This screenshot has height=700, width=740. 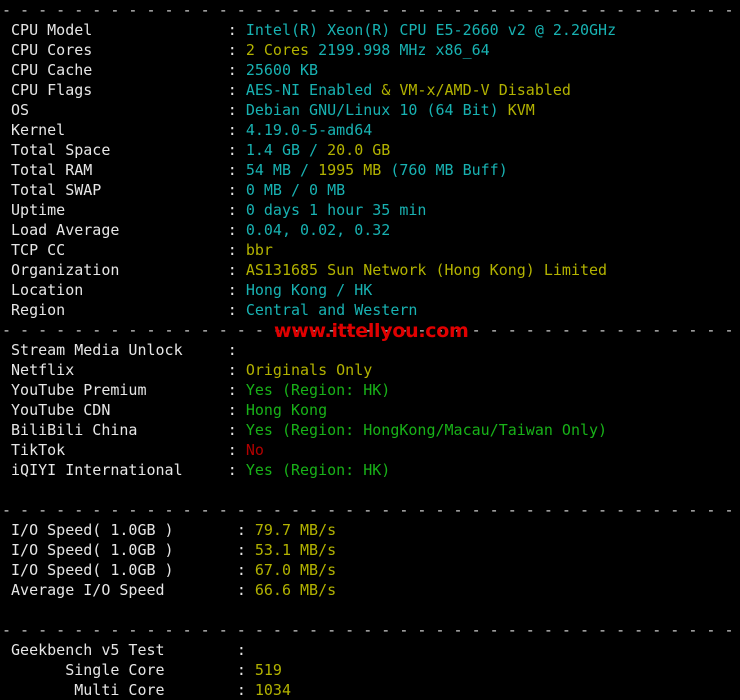 I want to click on row-value: 79.7 MB/s, so click(x=295, y=530).